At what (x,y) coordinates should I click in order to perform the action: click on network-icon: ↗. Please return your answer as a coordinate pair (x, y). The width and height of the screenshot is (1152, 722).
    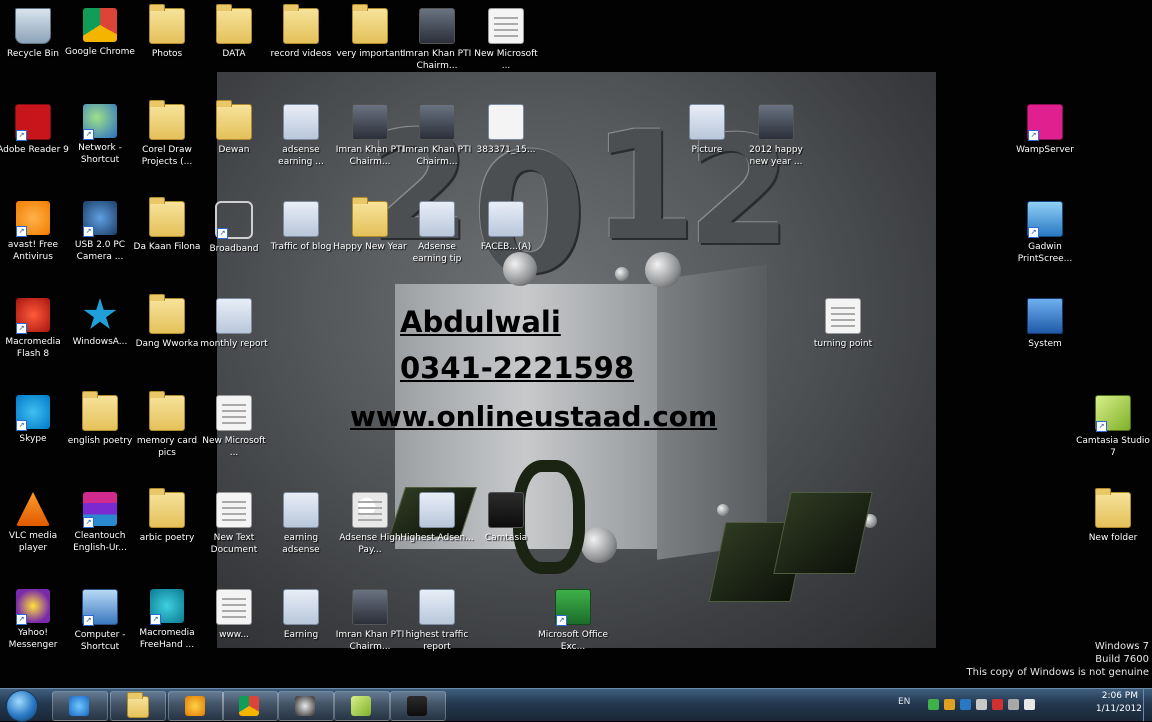
    Looking at the image, I should click on (100, 122).